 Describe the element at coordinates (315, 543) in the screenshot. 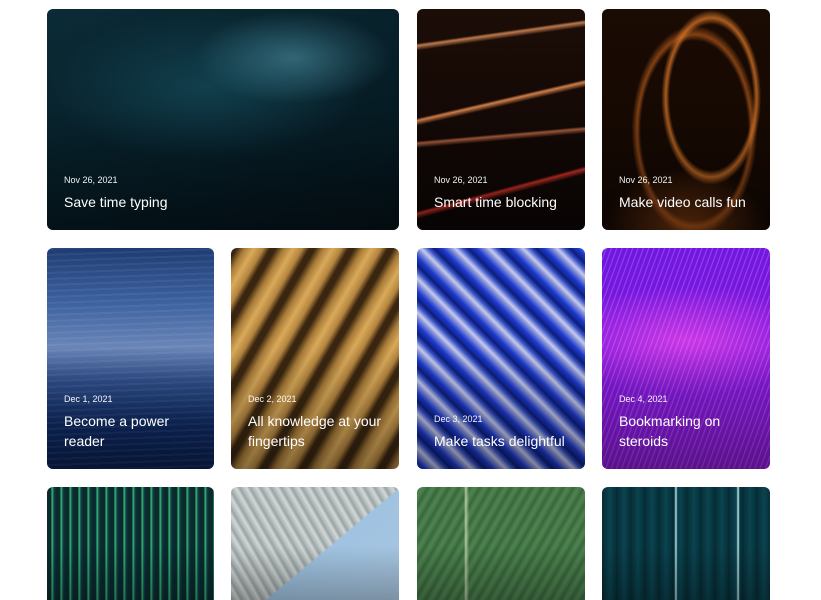

I see `article-card-architecture` at that location.